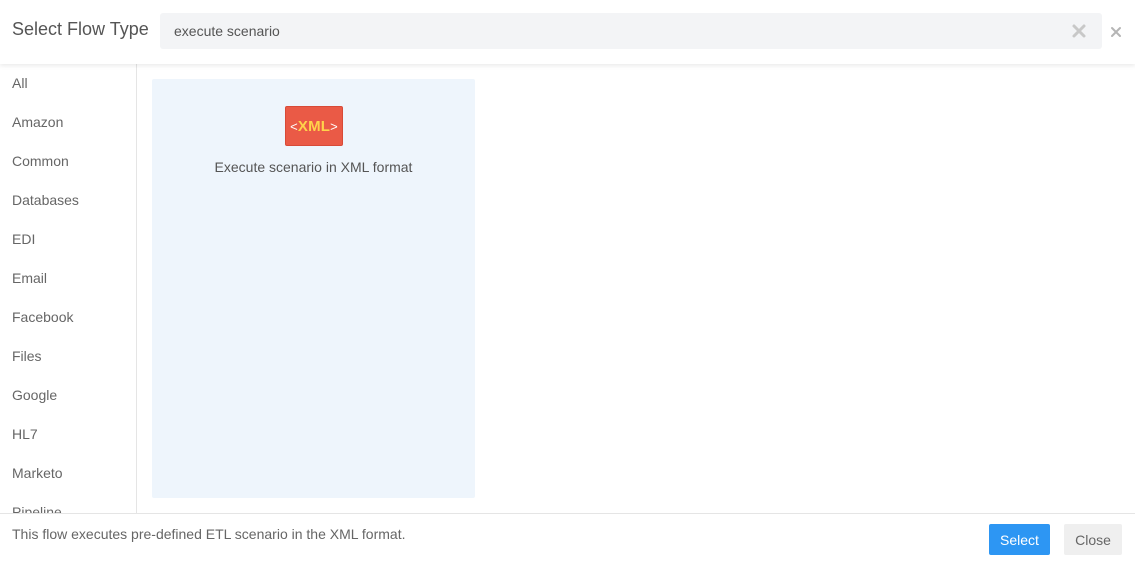 The height and width of the screenshot is (562, 1135). Describe the element at coordinates (610, 31) in the screenshot. I see `search-input` at that location.